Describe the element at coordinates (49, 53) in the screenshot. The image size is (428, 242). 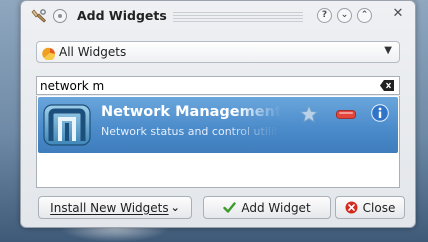
I see `widget-category-icon` at that location.